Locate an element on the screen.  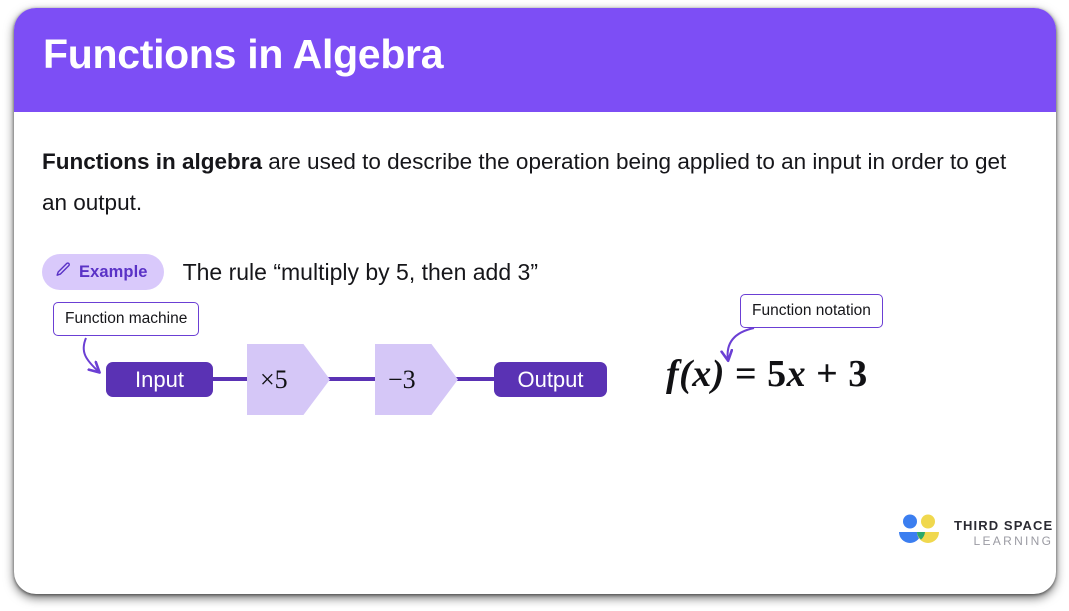
input-pill: Input is located at coordinates (159, 379).